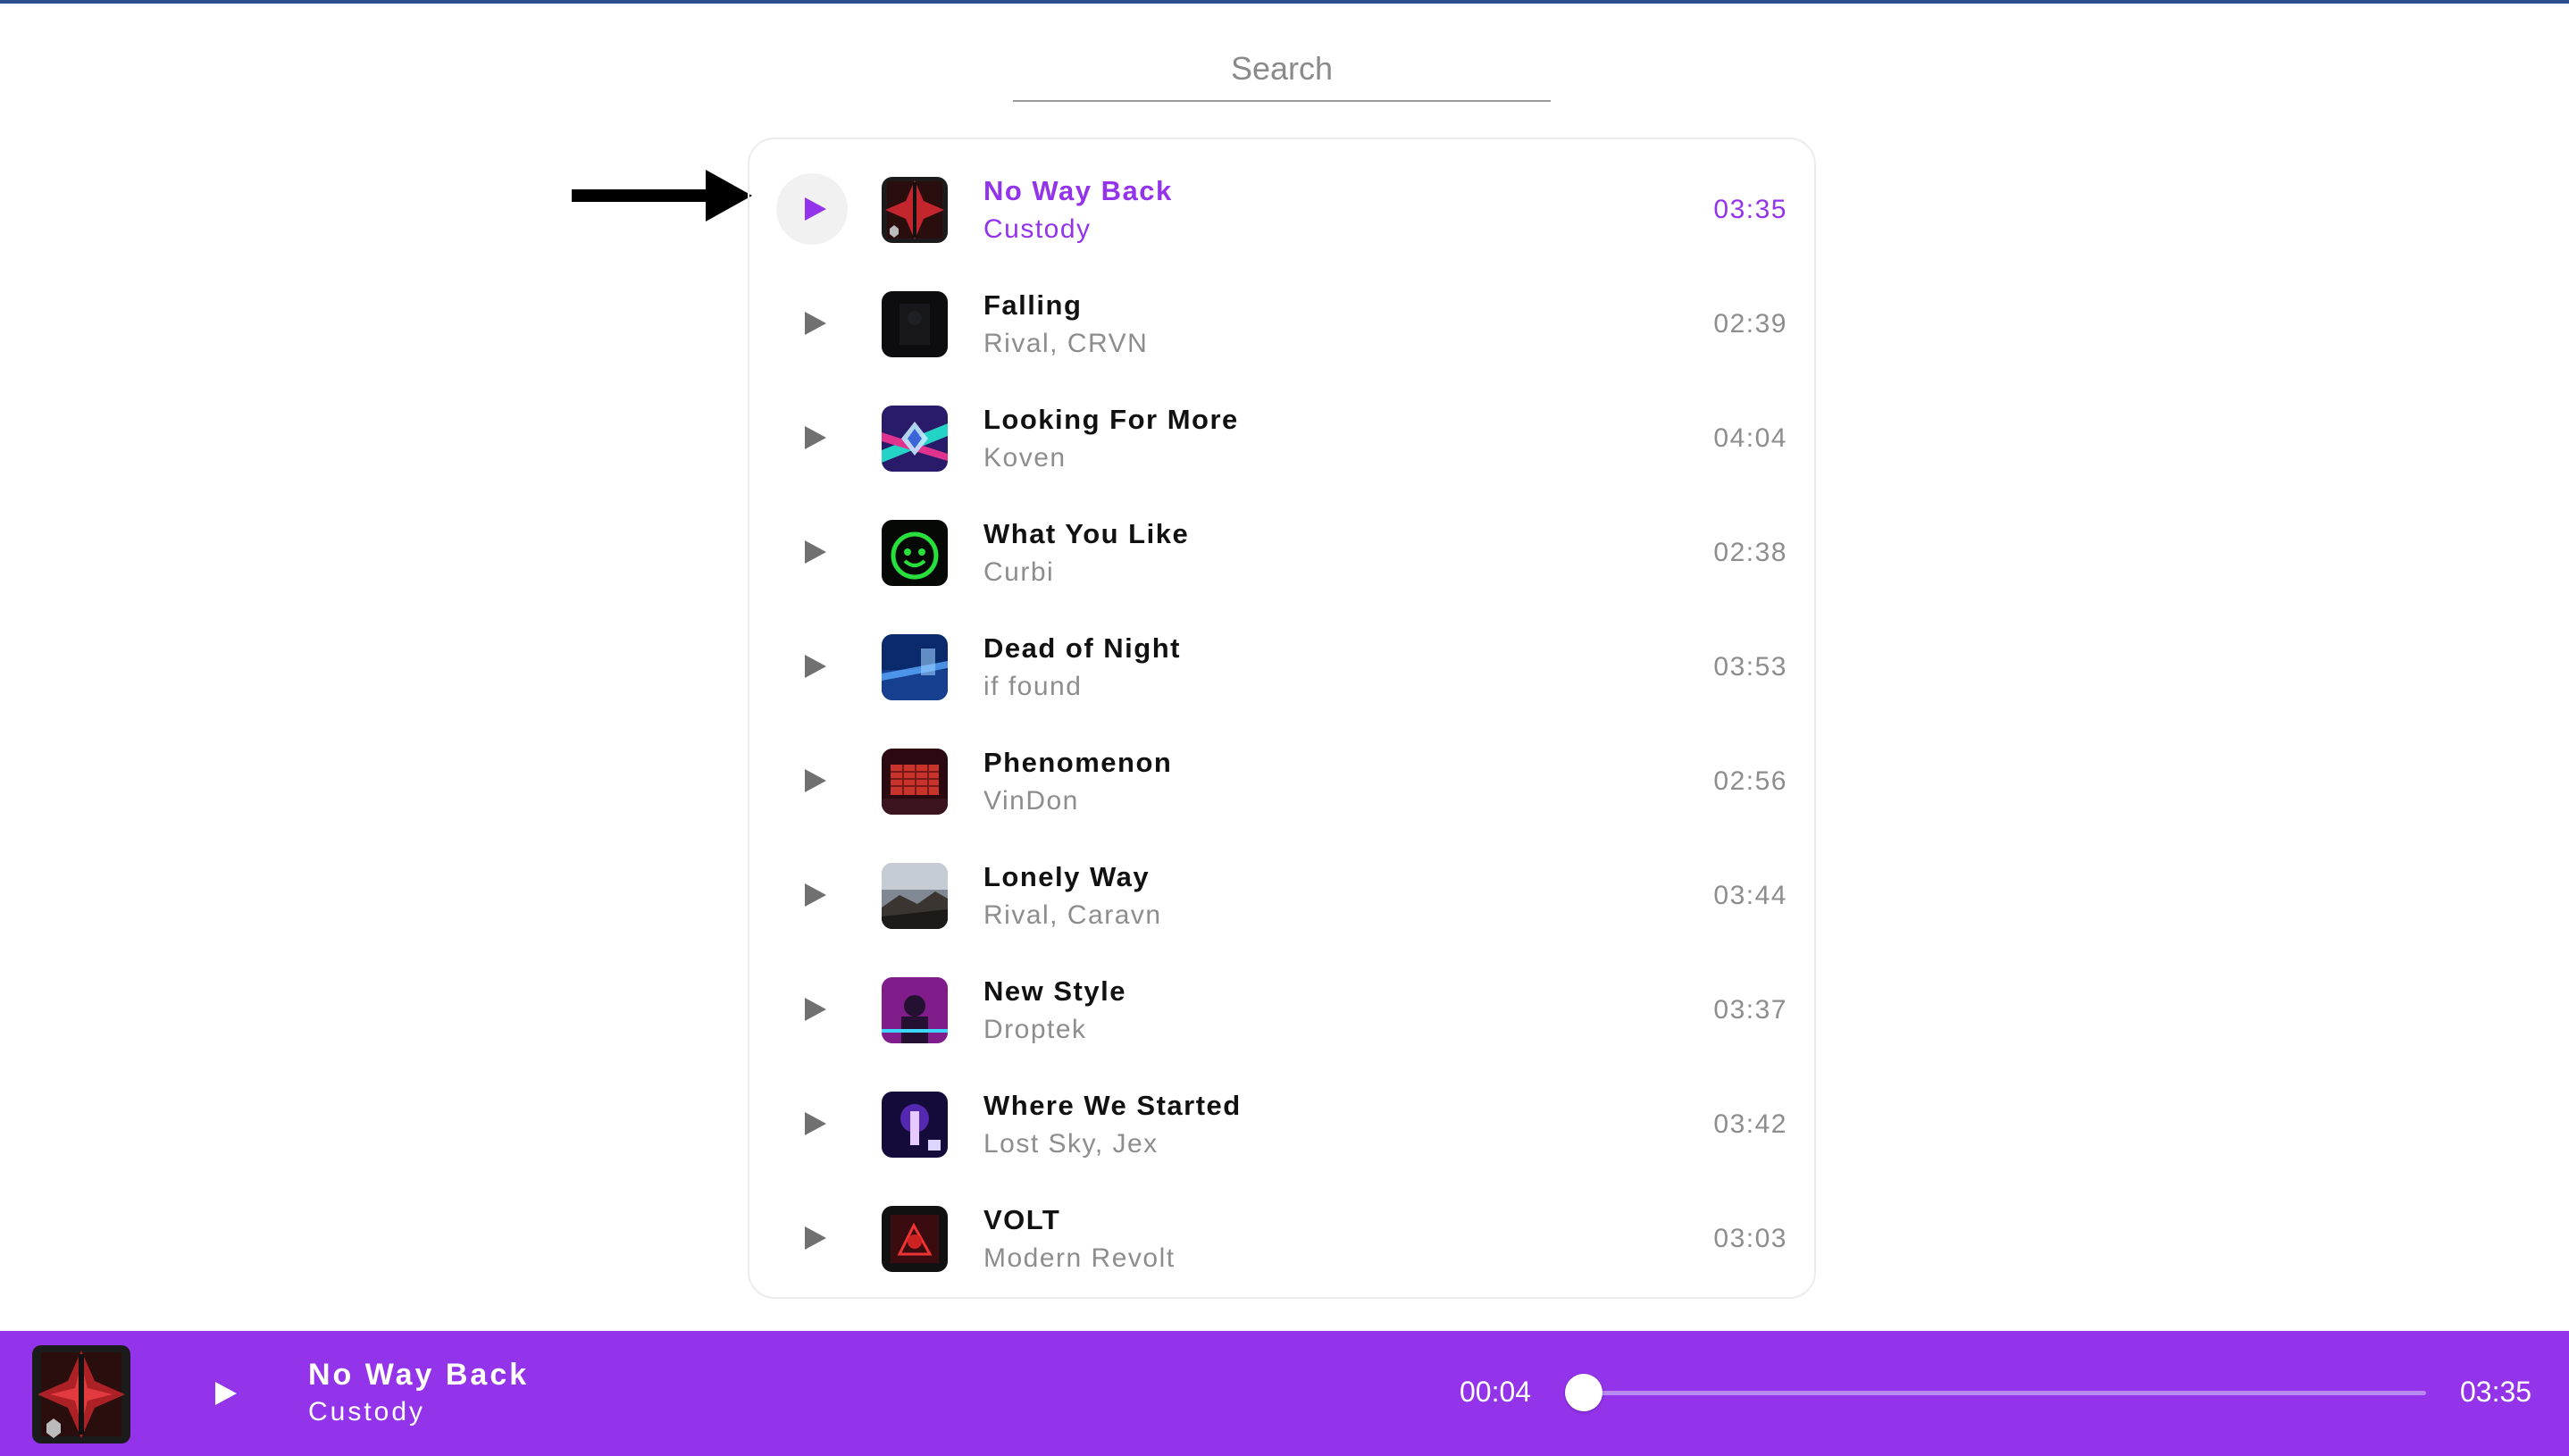  I want to click on track-title: Where We Started, so click(1112, 1105).